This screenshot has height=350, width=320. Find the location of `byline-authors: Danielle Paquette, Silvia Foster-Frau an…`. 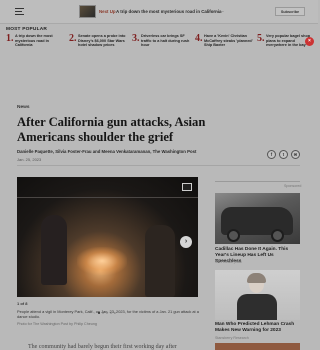

byline-authors: Danielle Paquette, Silvia Foster-Frau an… is located at coordinates (106, 151).